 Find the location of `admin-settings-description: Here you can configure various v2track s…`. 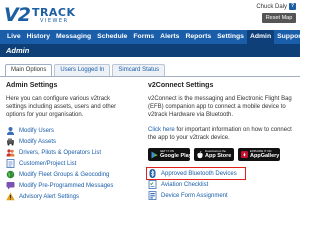

admin-settings-description: Here you can configure various v2track s… is located at coordinates (61, 107).